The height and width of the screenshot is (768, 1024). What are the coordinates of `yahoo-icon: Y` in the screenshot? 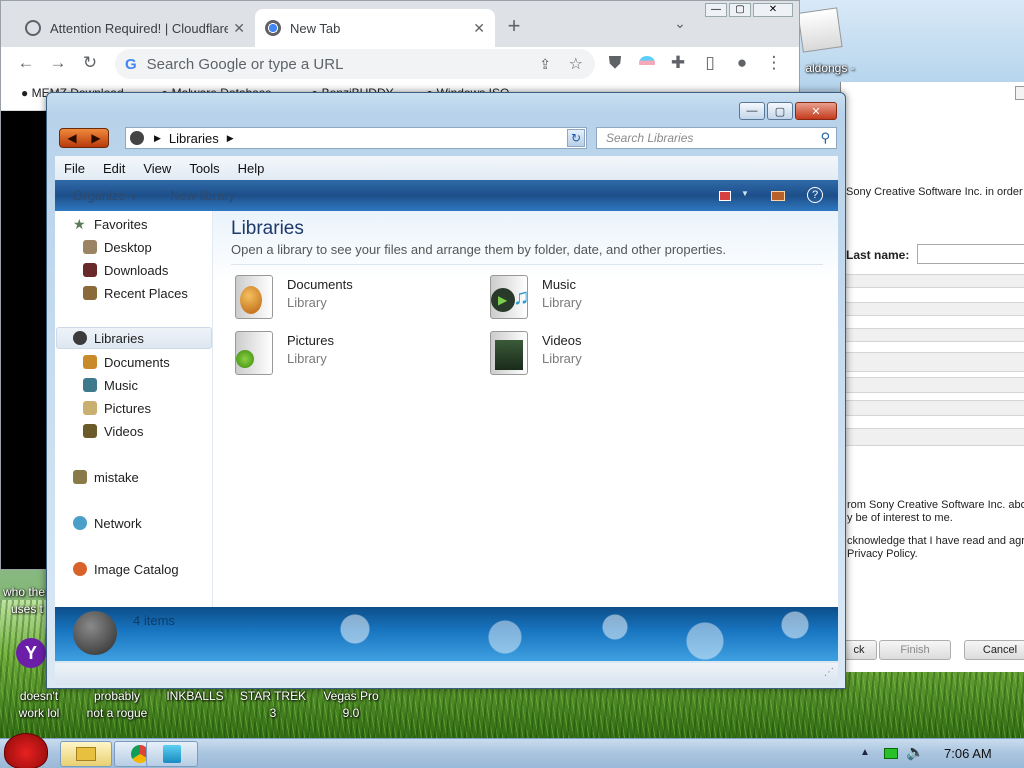 It's located at (31, 653).